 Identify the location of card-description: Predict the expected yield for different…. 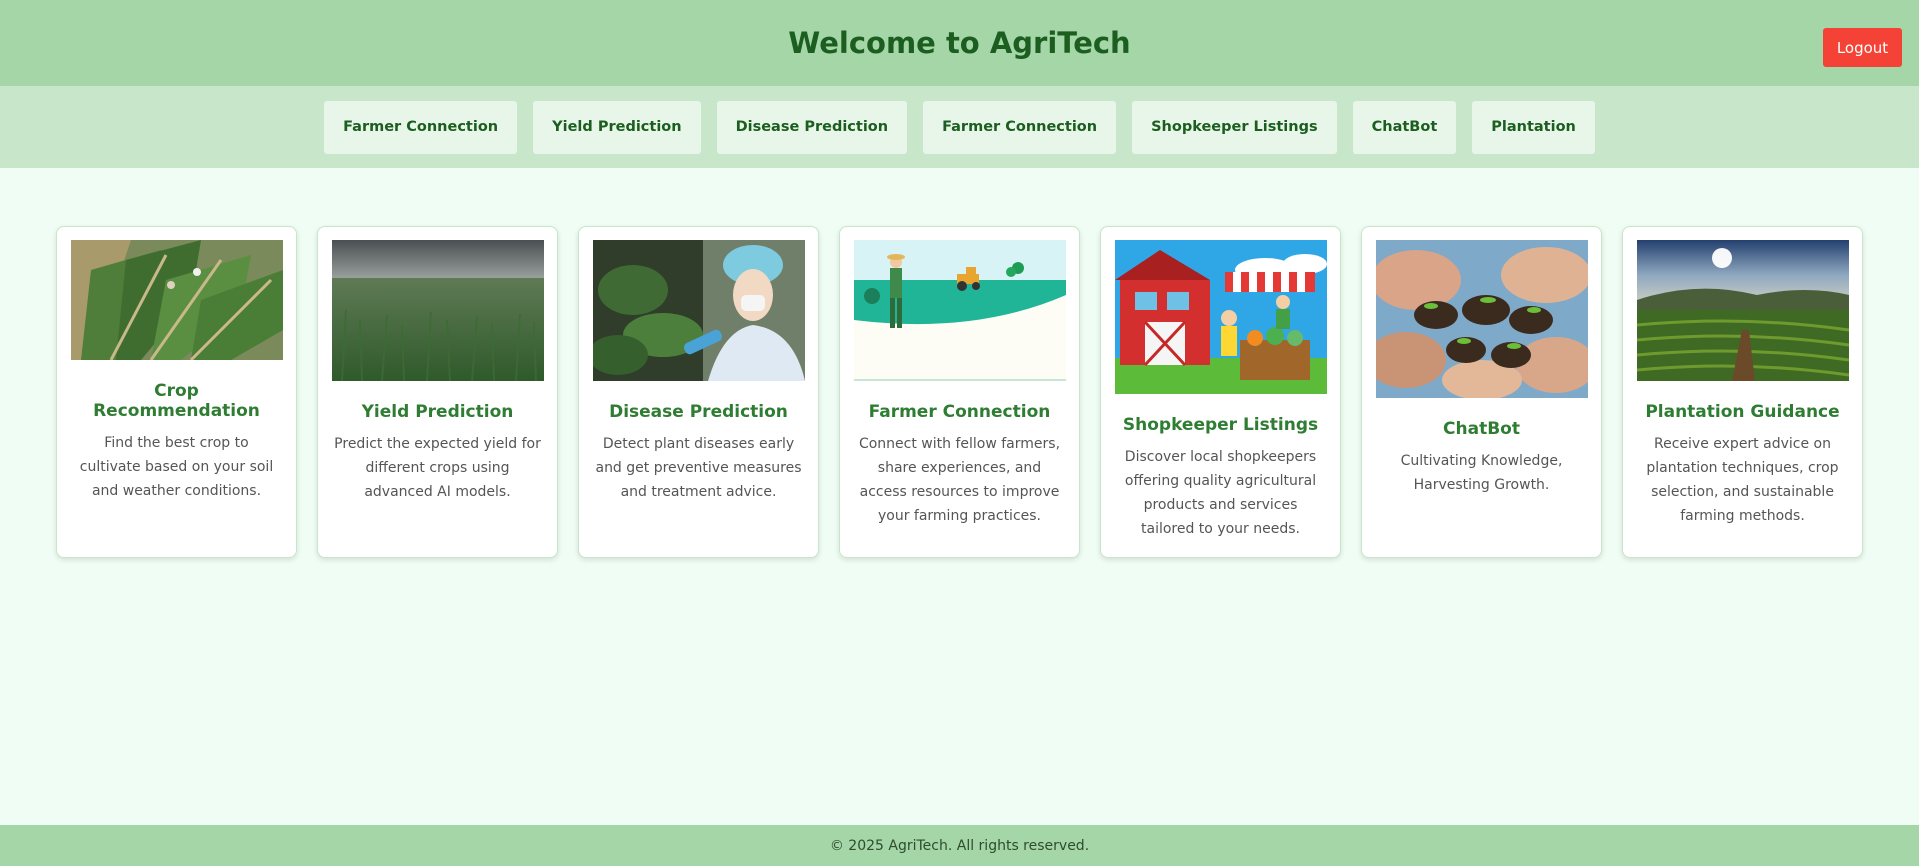
(437, 468).